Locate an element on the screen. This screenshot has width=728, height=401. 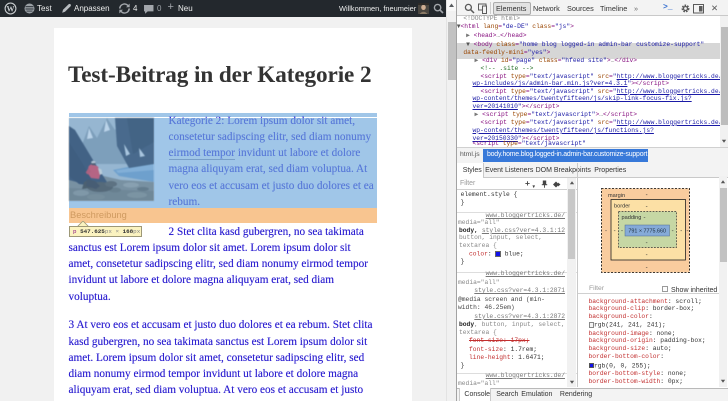
svg-text: border is located at coordinates (622, 207).